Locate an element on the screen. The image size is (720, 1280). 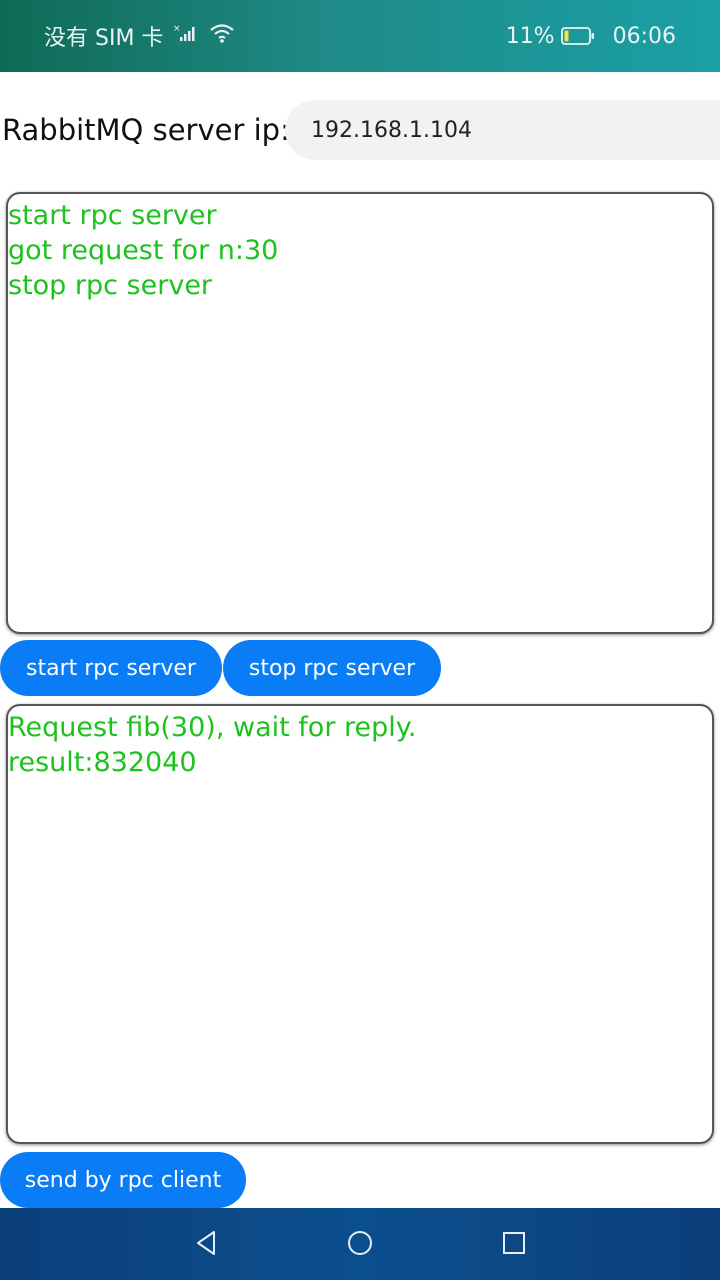
clock-time: 06:06 is located at coordinates (644, 36).